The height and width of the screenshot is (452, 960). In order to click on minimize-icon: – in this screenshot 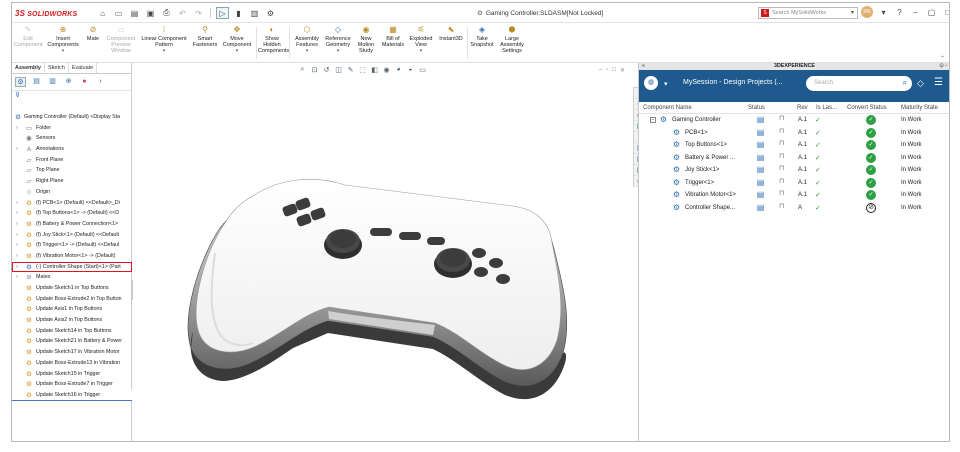, I will do `click(915, 12)`.